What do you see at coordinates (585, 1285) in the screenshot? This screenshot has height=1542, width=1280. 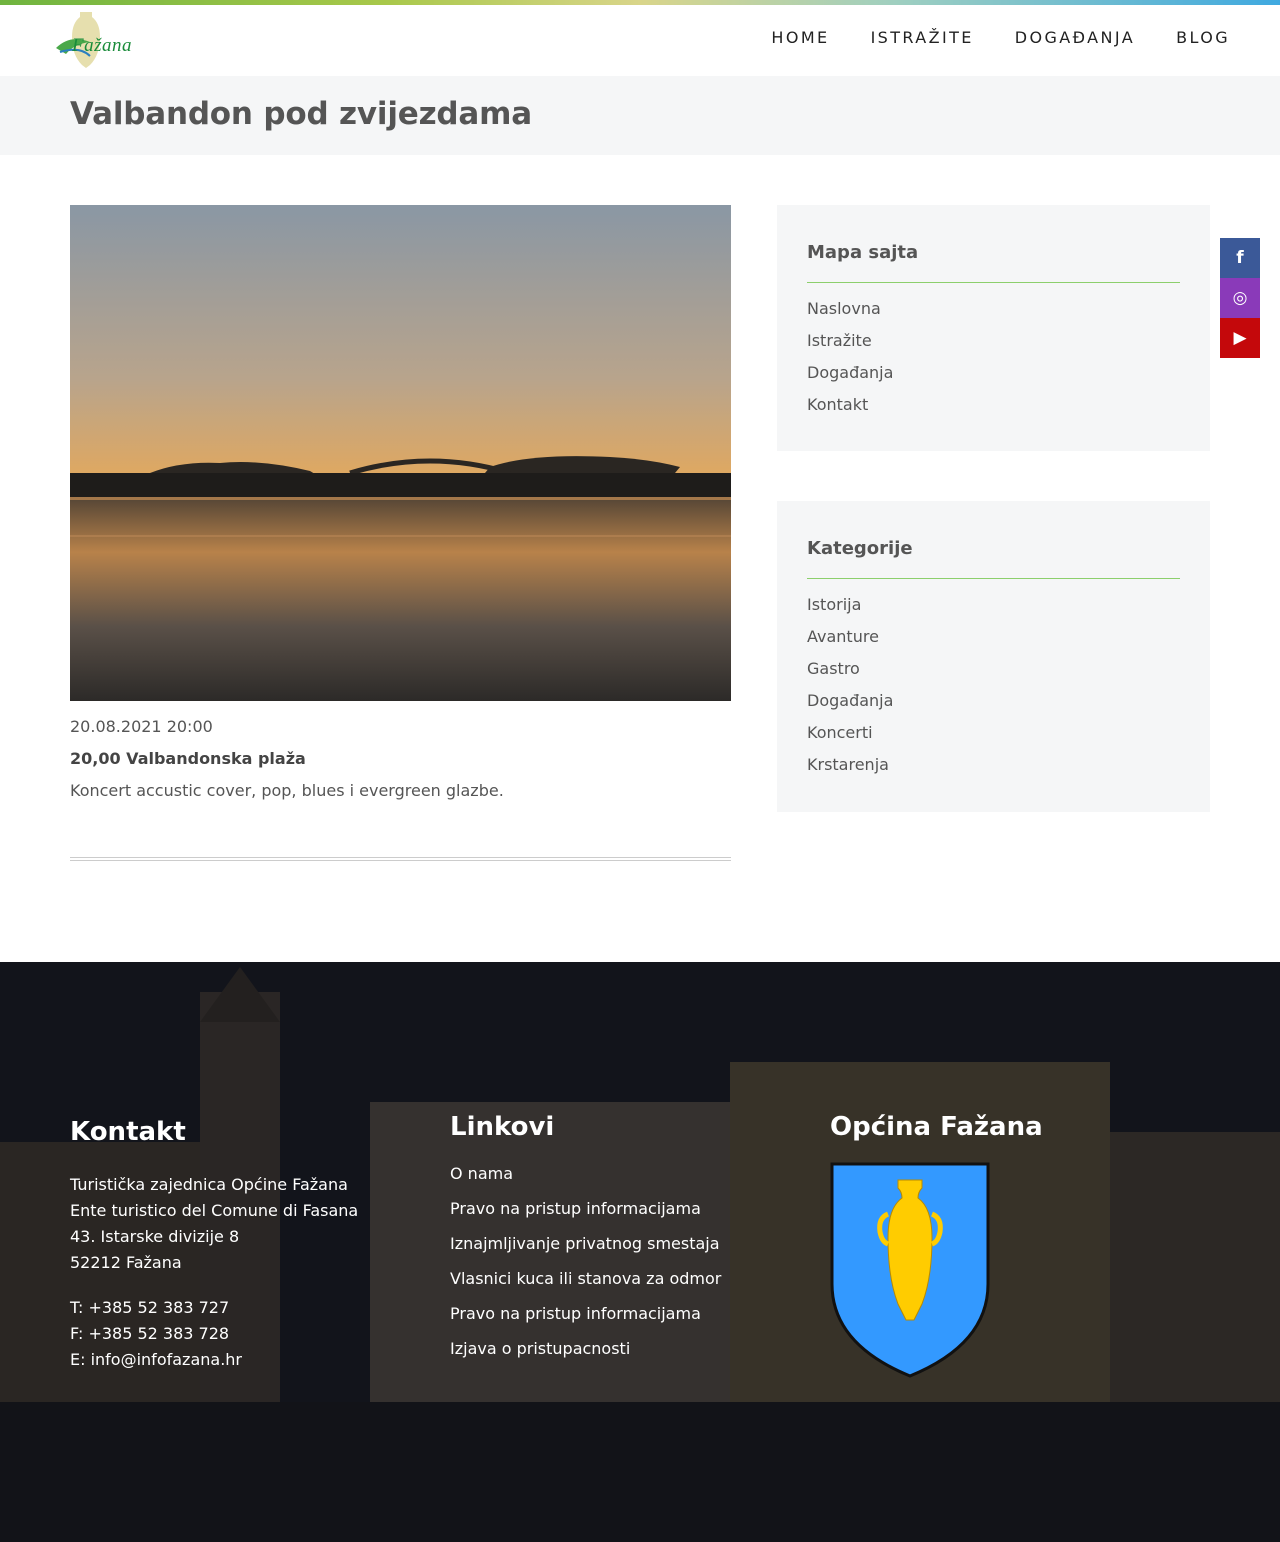 I see `footer-link: Vlasnici kuca ili stanova za odmor` at bounding box center [585, 1285].